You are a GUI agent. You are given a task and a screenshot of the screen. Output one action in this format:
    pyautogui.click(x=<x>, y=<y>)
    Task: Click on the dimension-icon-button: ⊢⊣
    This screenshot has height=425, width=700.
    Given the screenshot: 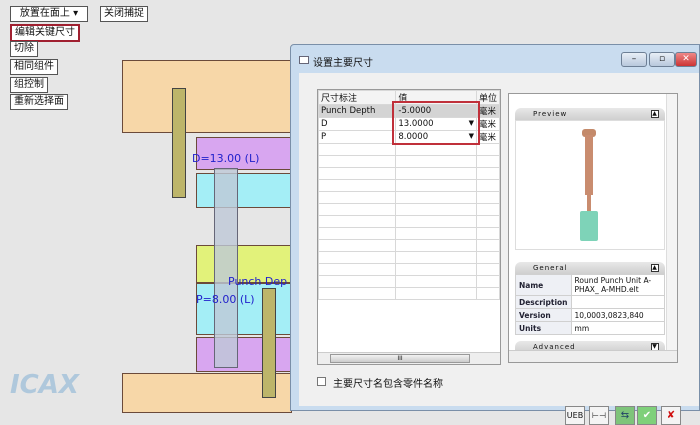 What is the action you would take?
    pyautogui.click(x=599, y=415)
    